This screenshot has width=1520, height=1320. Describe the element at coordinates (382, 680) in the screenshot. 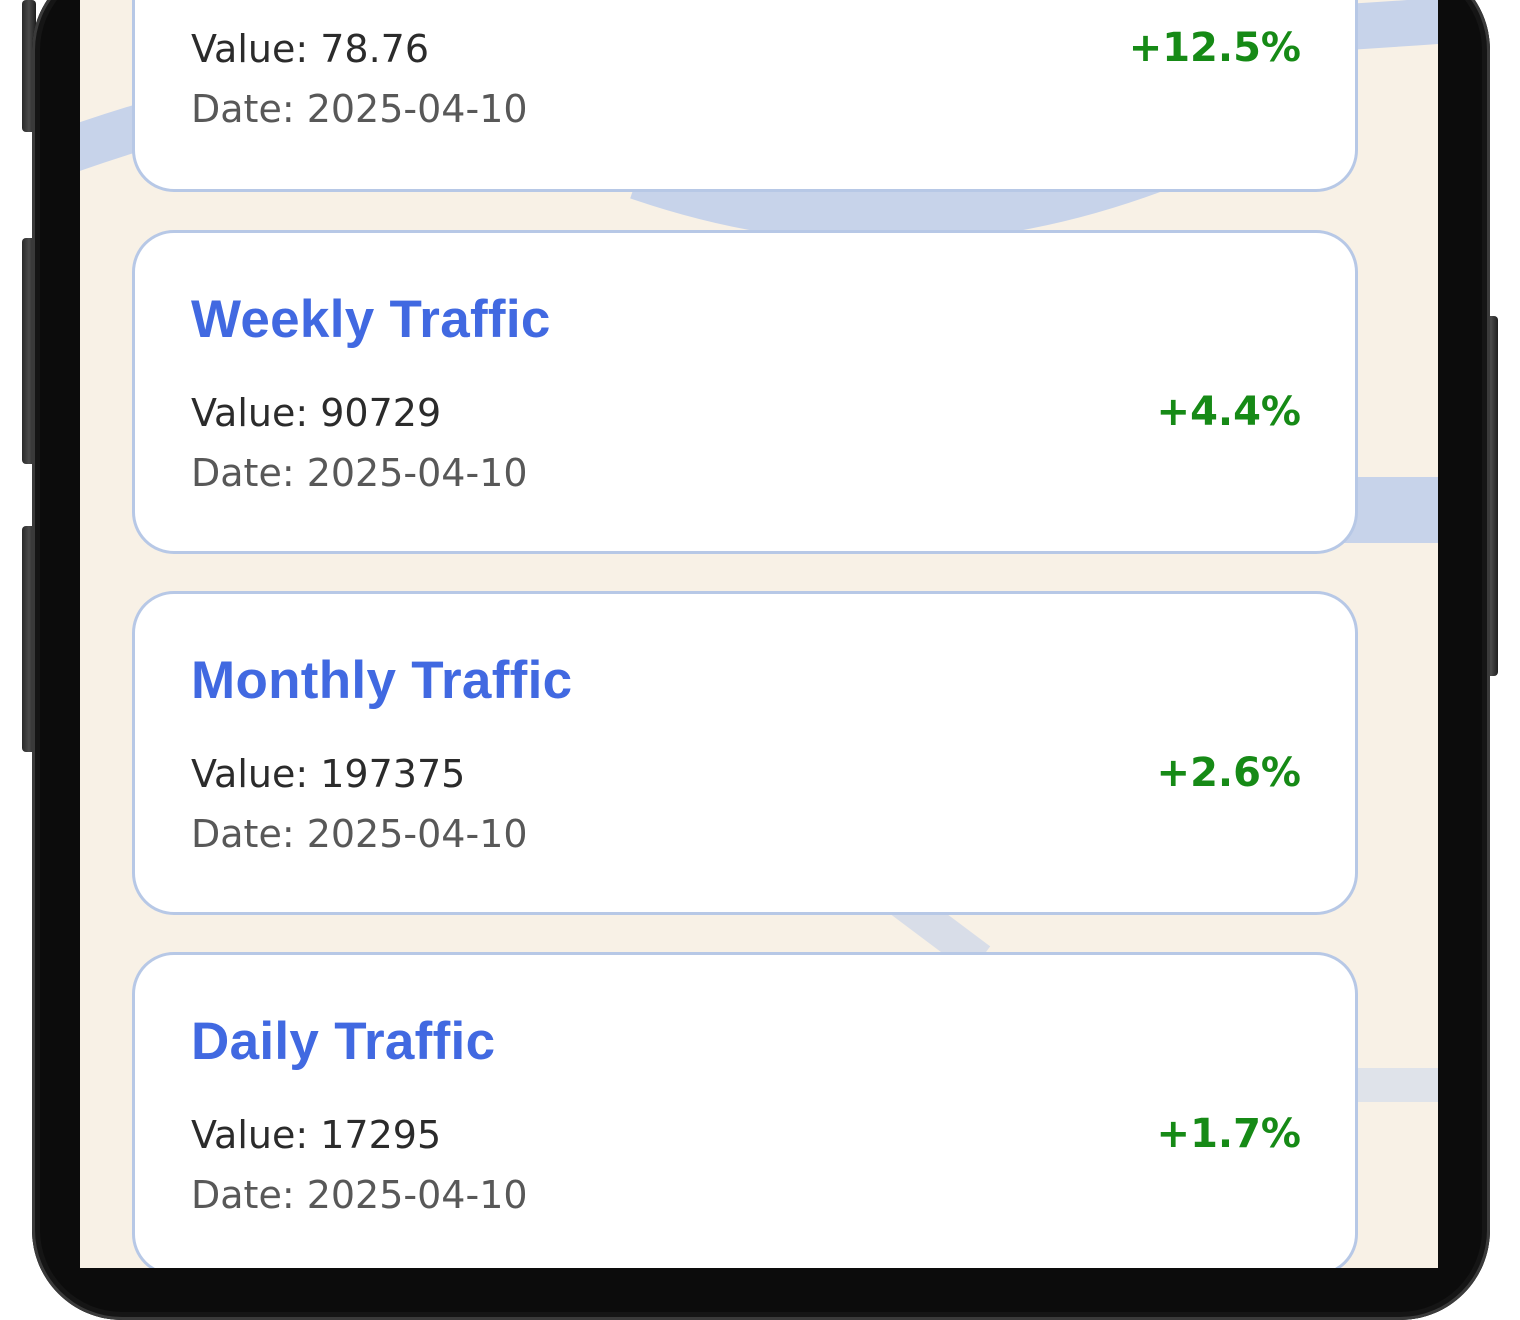

I see `card-title: Monthly Traffic` at that location.